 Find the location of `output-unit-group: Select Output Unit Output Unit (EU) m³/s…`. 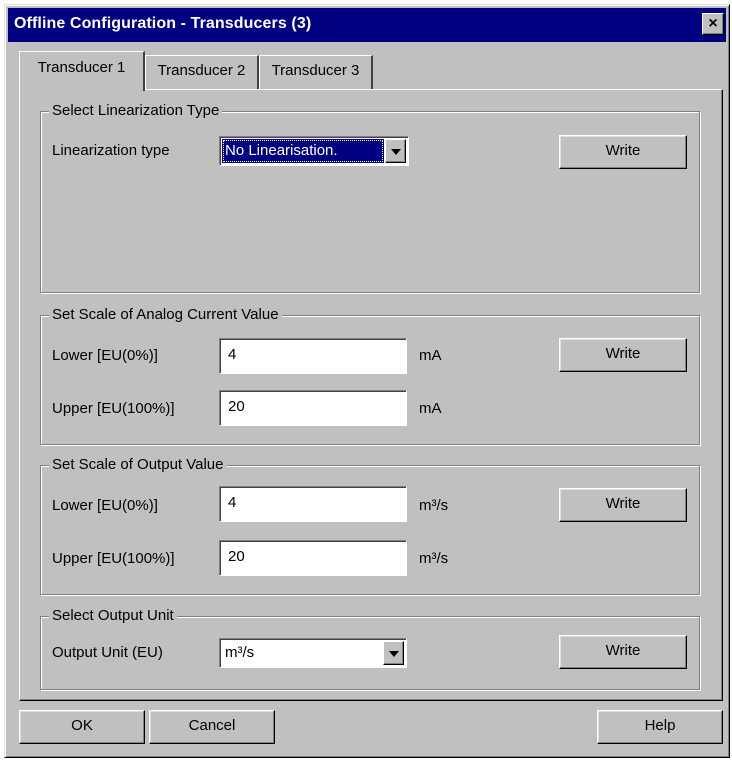

output-unit-group: Select Output Unit Output Unit (EU) m³/s… is located at coordinates (370, 648).